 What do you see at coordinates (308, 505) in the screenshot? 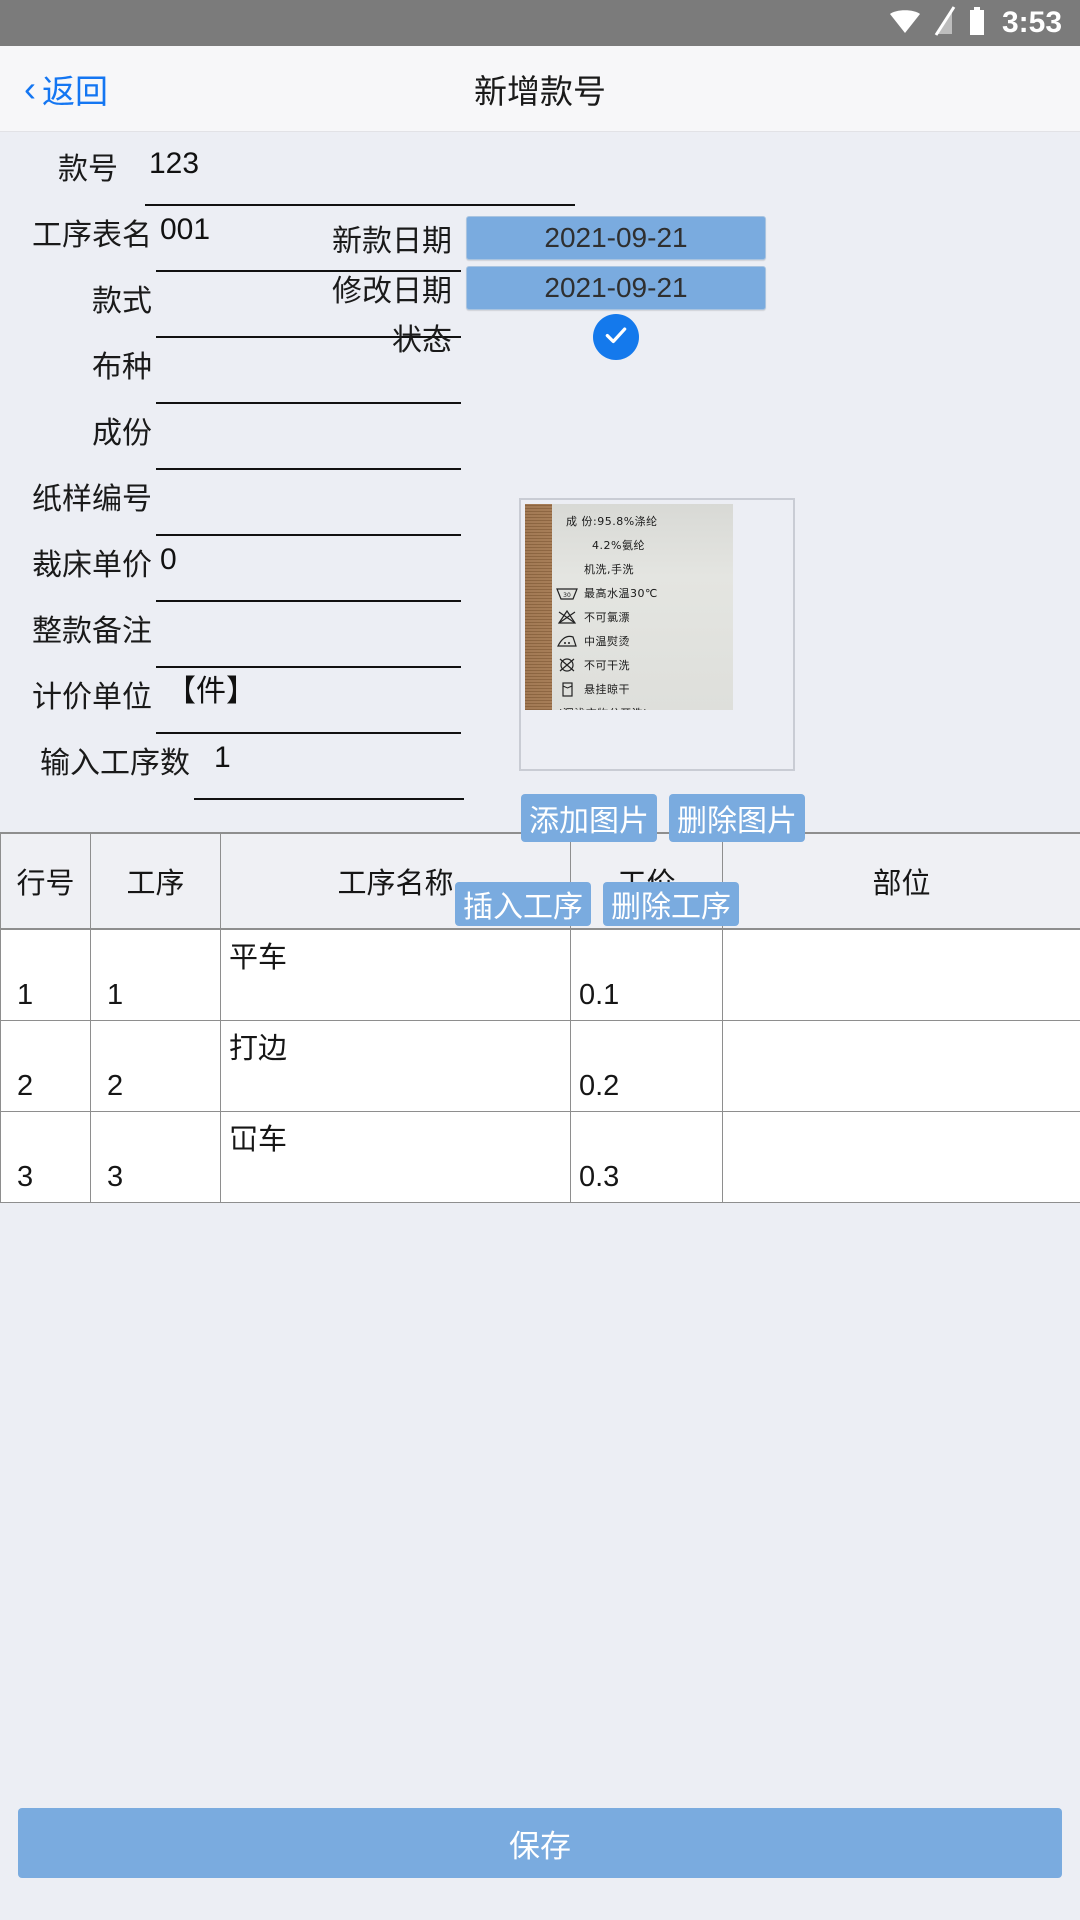
I see `field-value-zhiyangbianhao` at bounding box center [308, 505].